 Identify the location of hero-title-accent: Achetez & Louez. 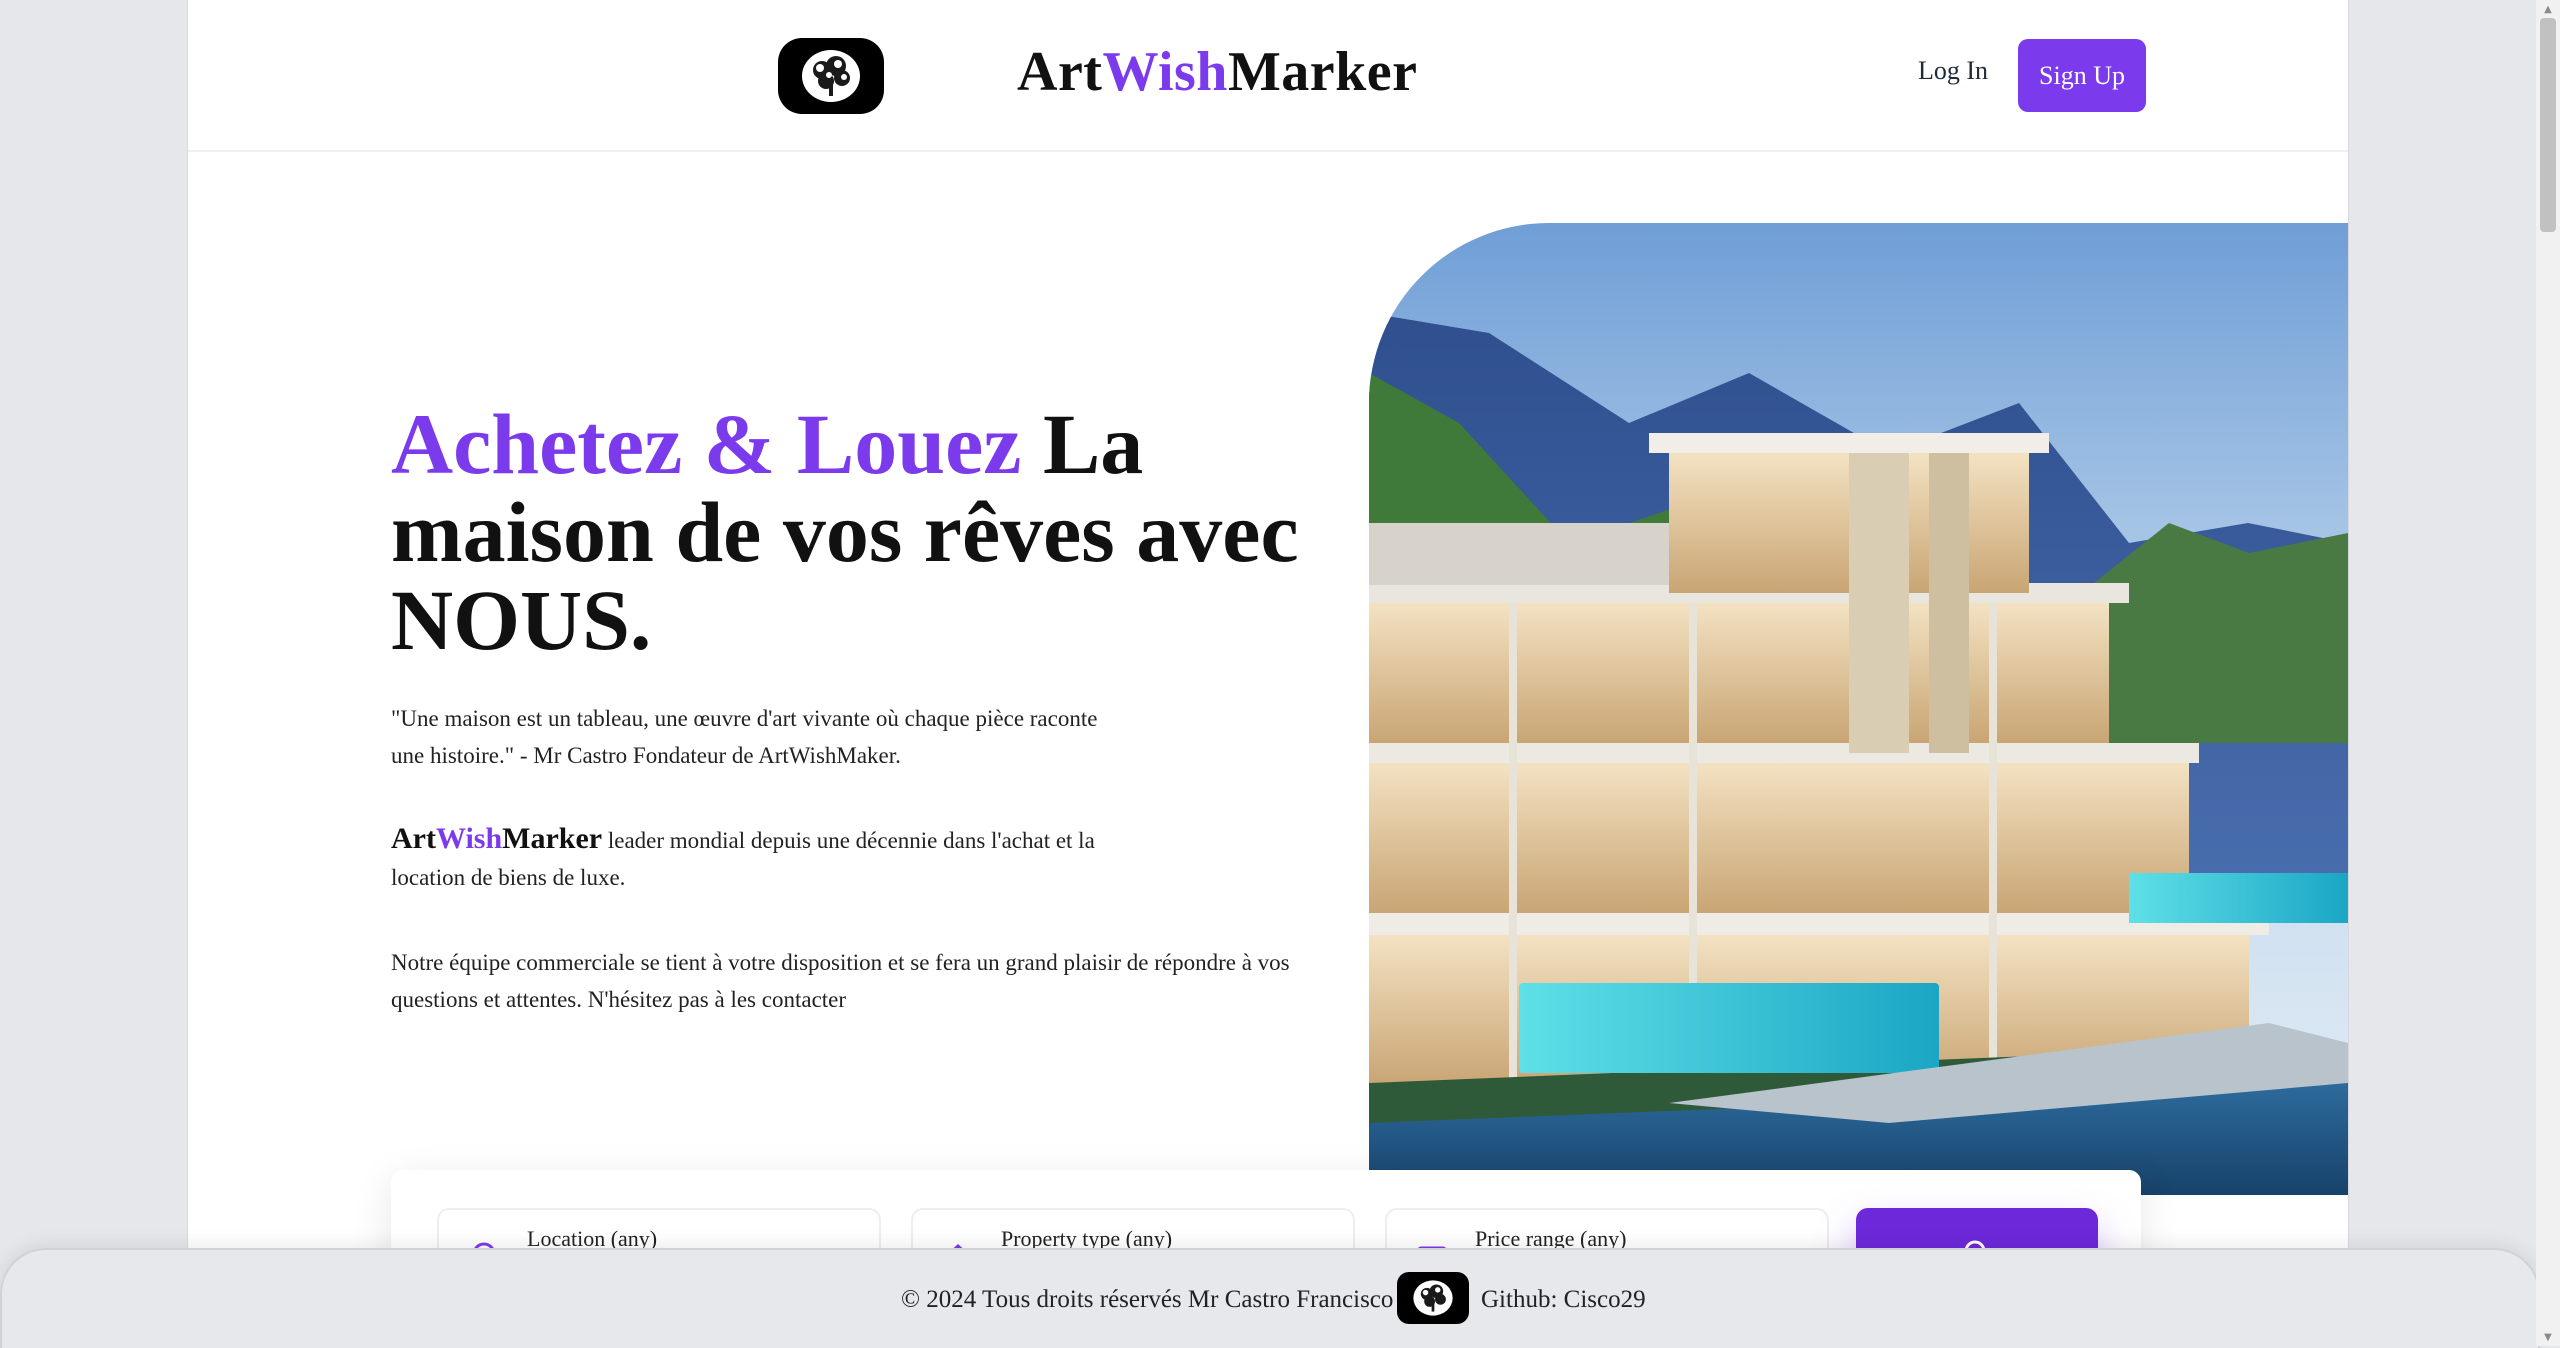
(706, 444).